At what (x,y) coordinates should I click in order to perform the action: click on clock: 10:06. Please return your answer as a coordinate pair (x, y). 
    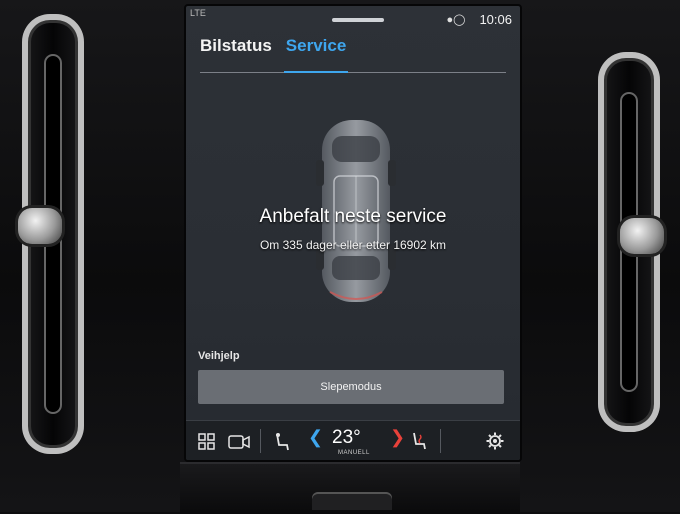
    Looking at the image, I should click on (495, 19).